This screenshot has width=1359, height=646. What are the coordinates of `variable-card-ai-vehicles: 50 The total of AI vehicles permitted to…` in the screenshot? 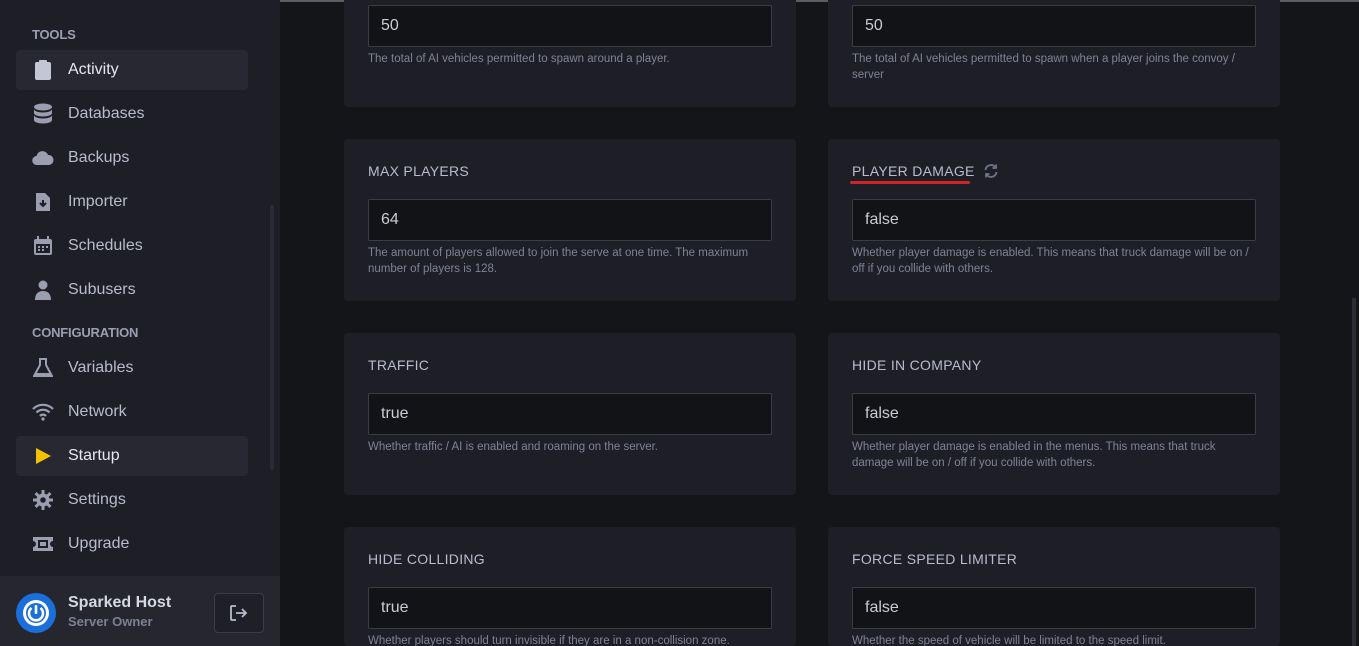 It's located at (570, 53).